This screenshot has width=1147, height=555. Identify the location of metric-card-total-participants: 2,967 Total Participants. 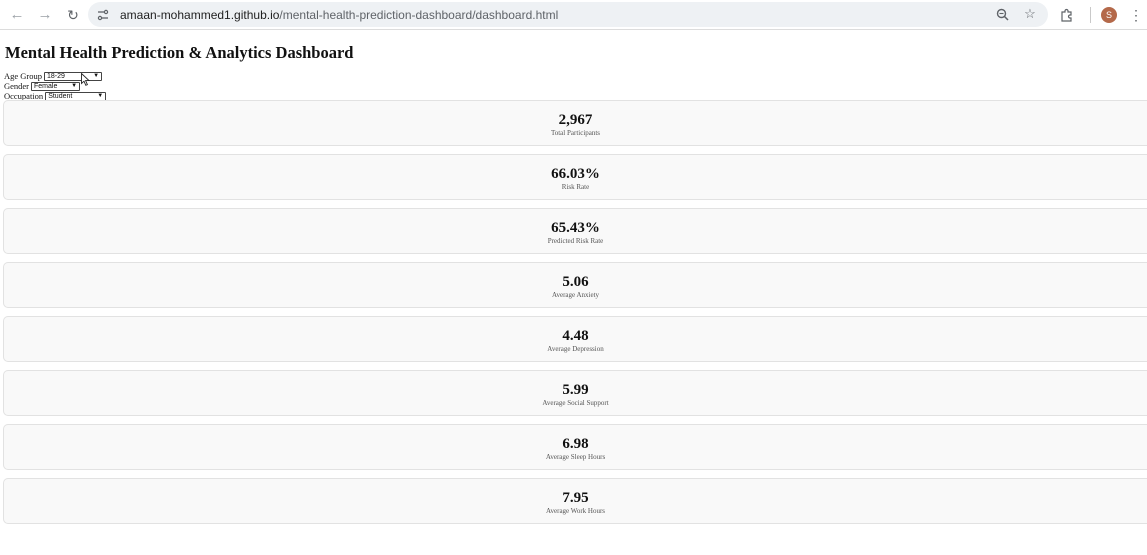
(575, 123).